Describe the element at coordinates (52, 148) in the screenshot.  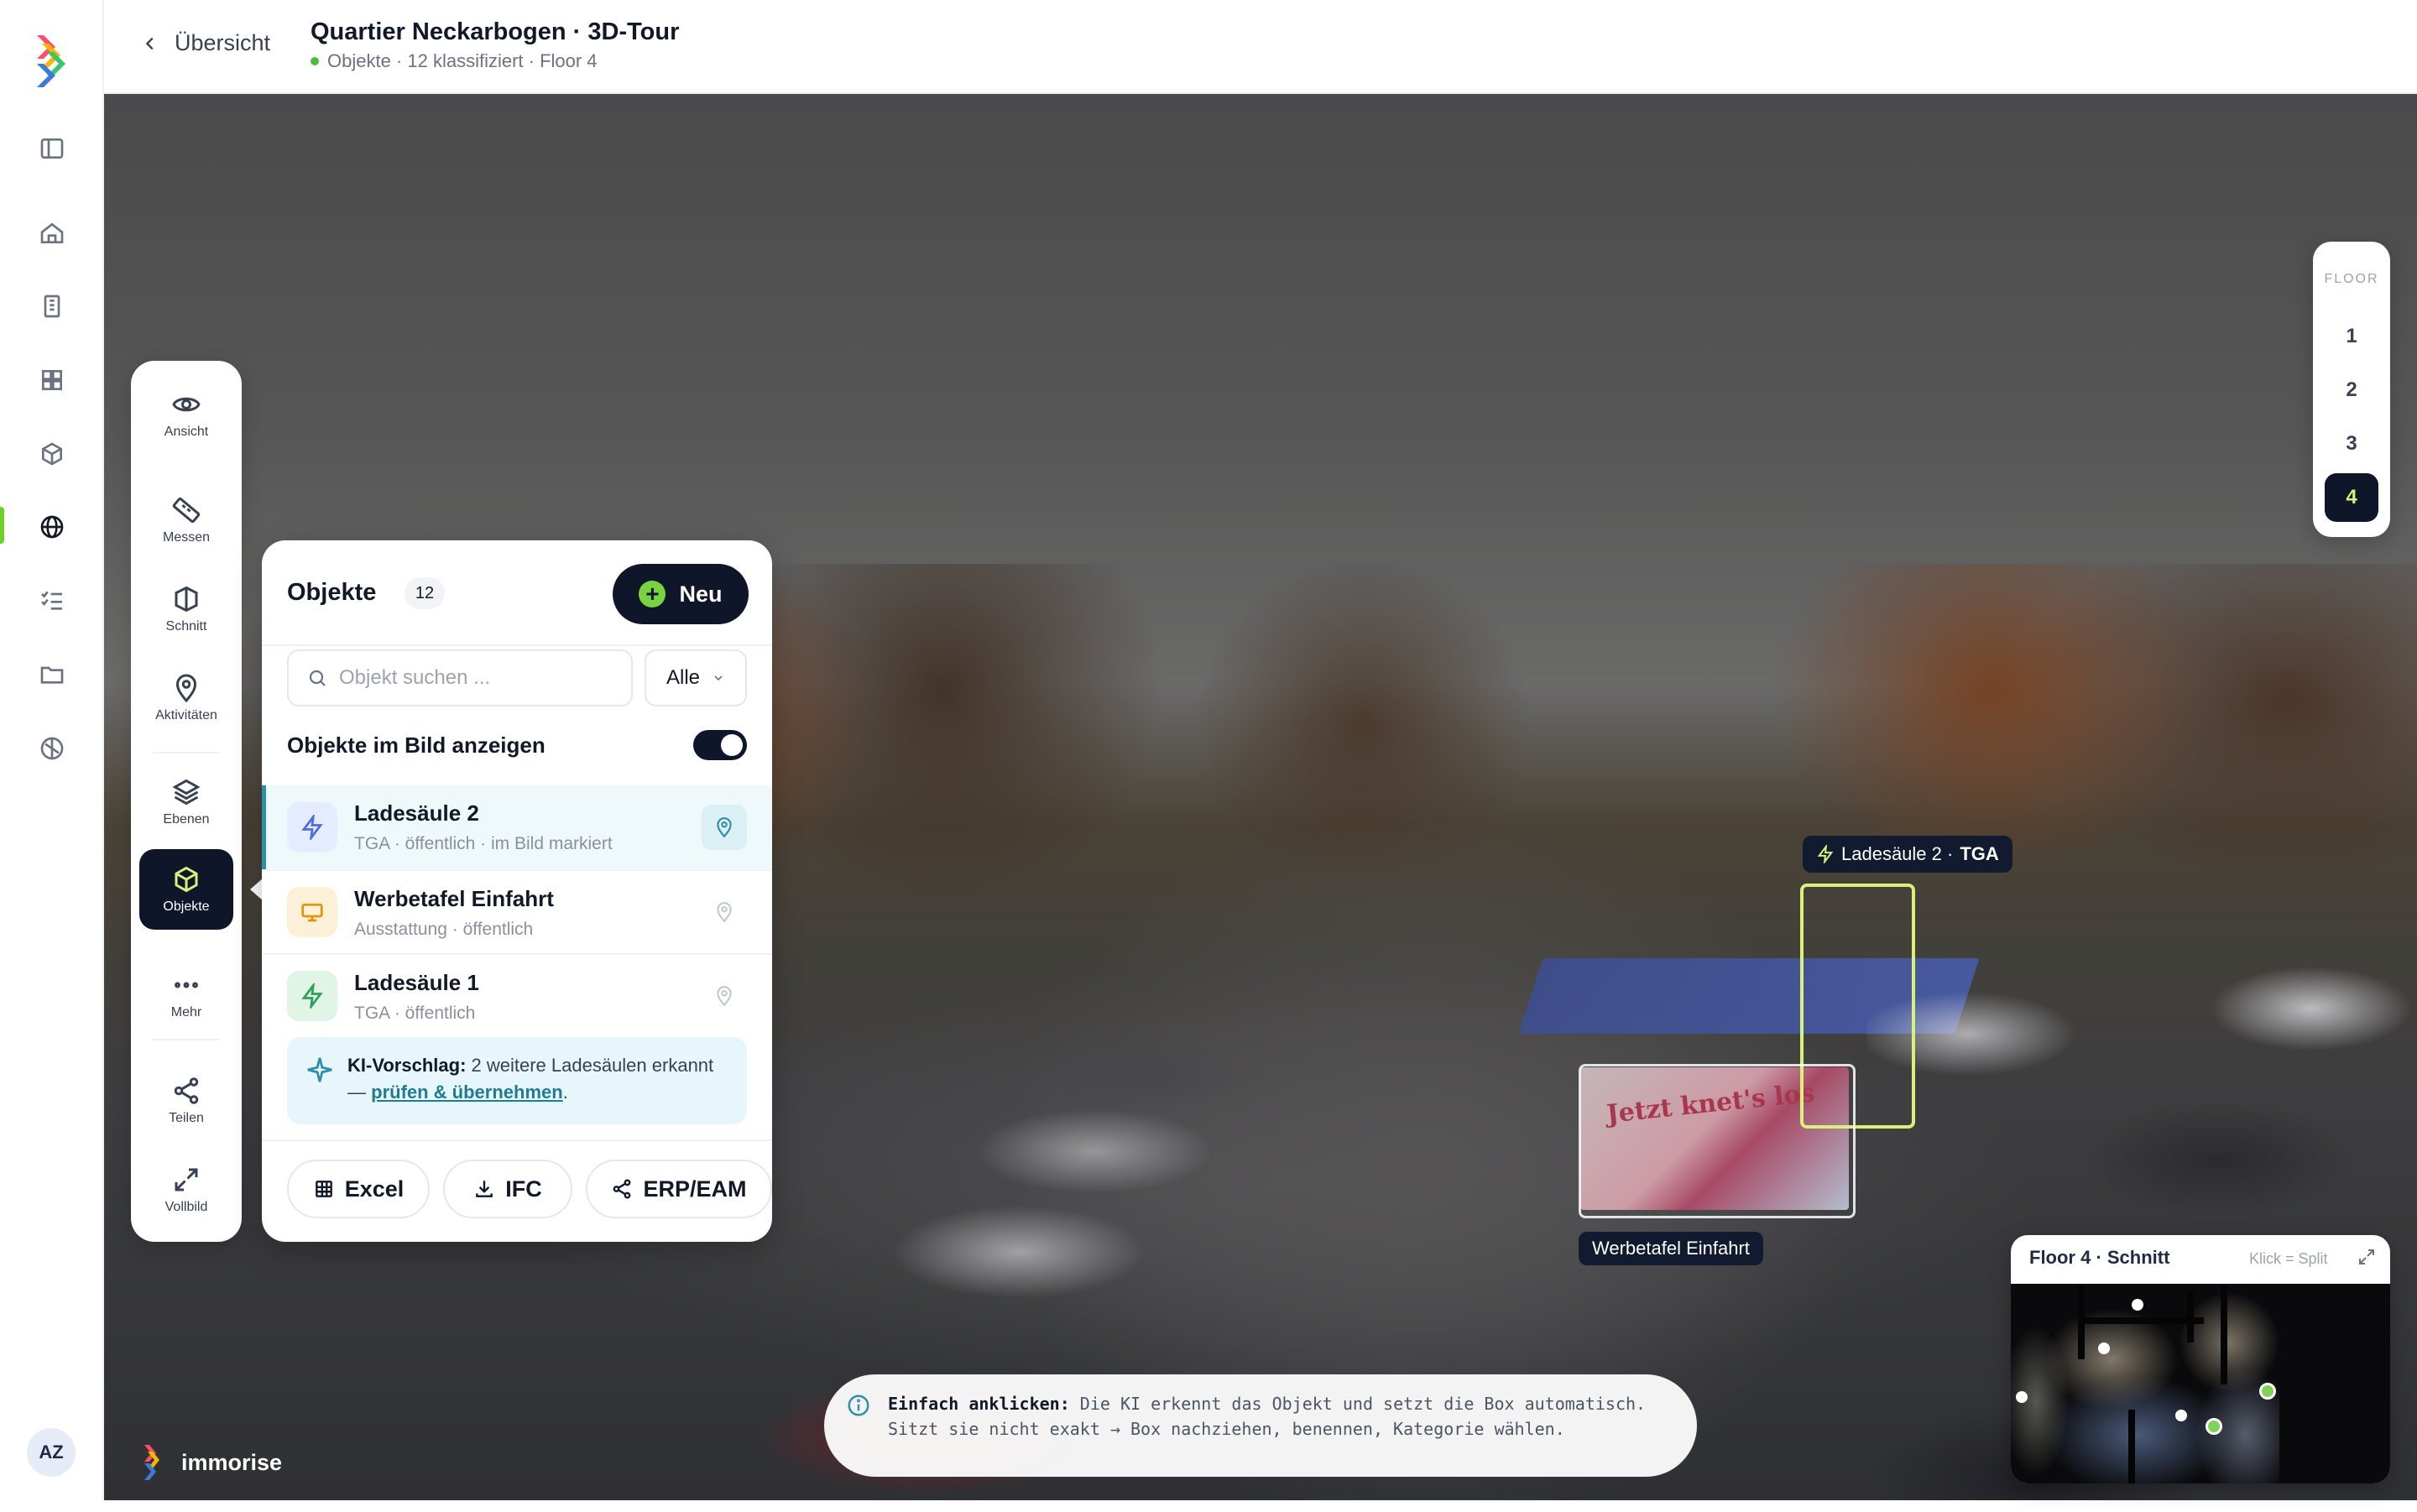
I see `sidebar-toggle-icon` at that location.